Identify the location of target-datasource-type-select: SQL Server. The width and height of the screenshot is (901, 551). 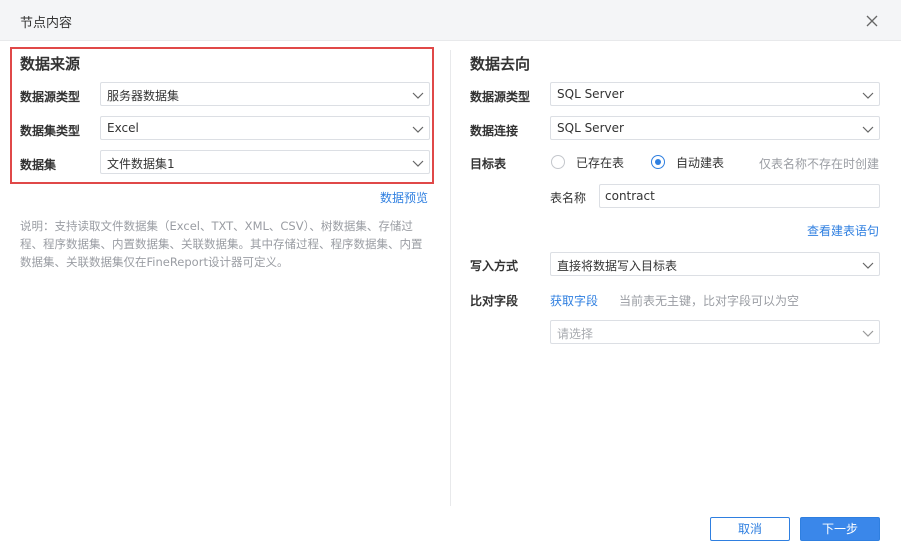
(715, 94).